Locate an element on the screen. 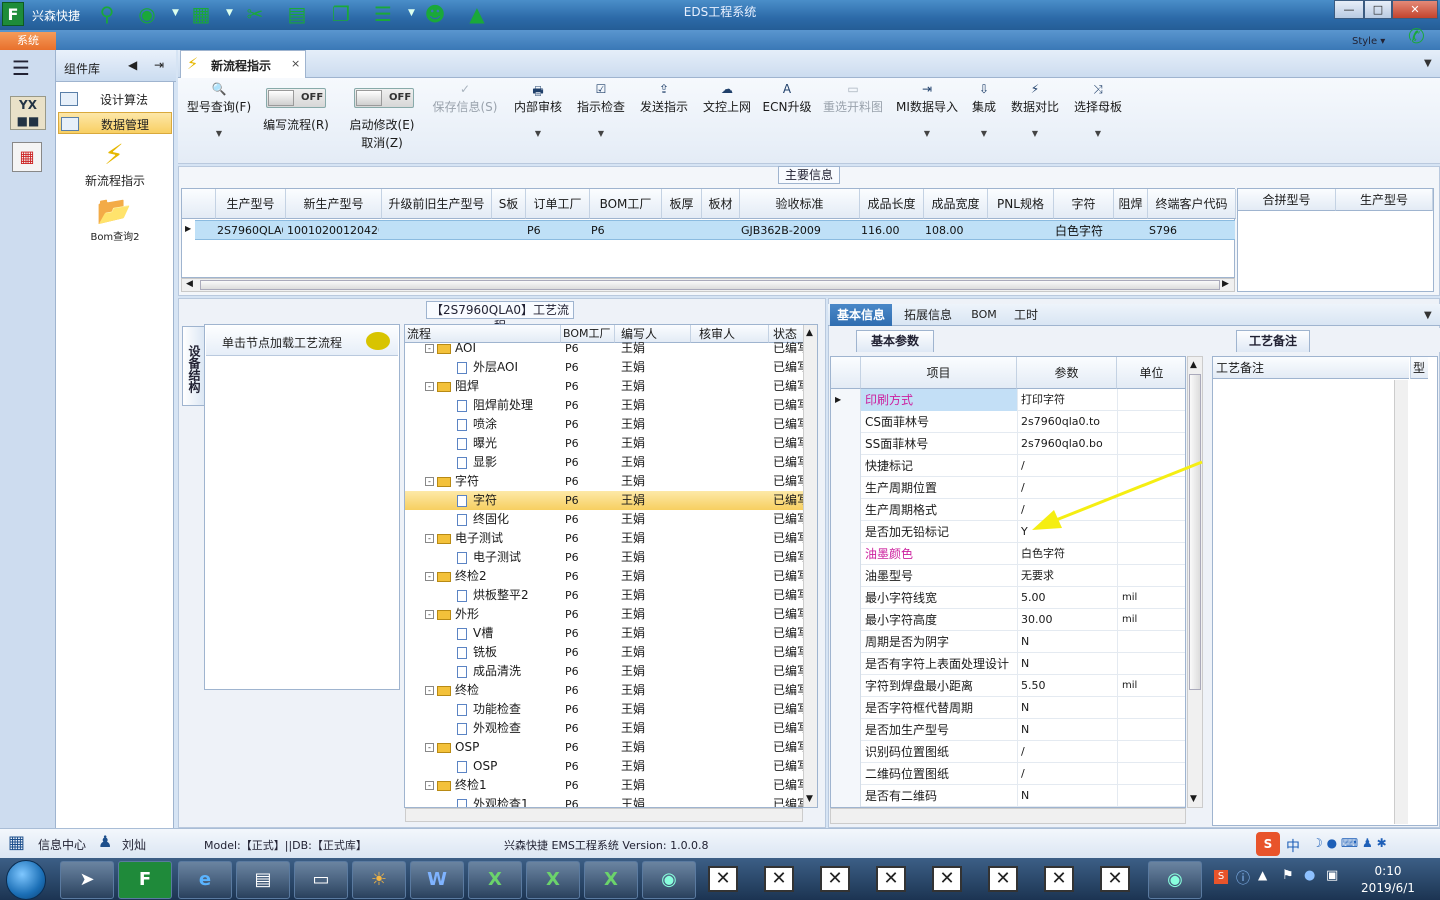 Image resolution: width=1440 pixels, height=900 pixels. cancel-edit-label: 取消(Z) is located at coordinates (382, 142).